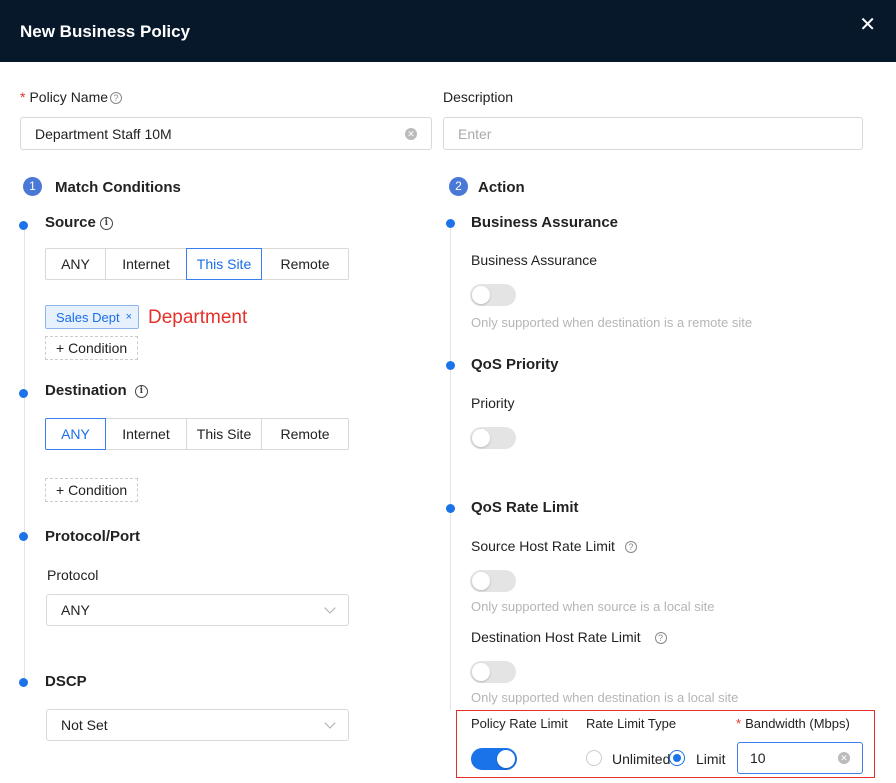 The image size is (896, 783). Describe the element at coordinates (198, 317) in the screenshot. I see `department-annotation: Department` at that location.